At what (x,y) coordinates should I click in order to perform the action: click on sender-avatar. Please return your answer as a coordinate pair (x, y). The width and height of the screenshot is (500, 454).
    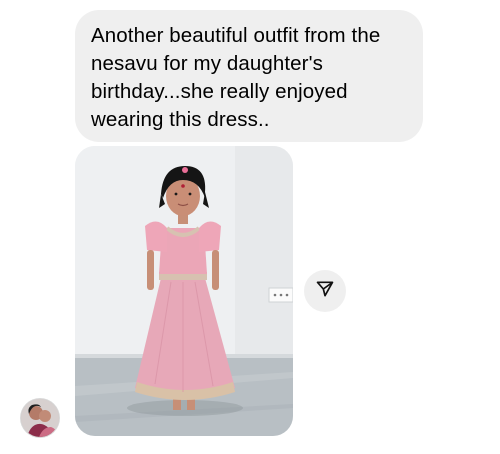
    Looking at the image, I should click on (40, 418).